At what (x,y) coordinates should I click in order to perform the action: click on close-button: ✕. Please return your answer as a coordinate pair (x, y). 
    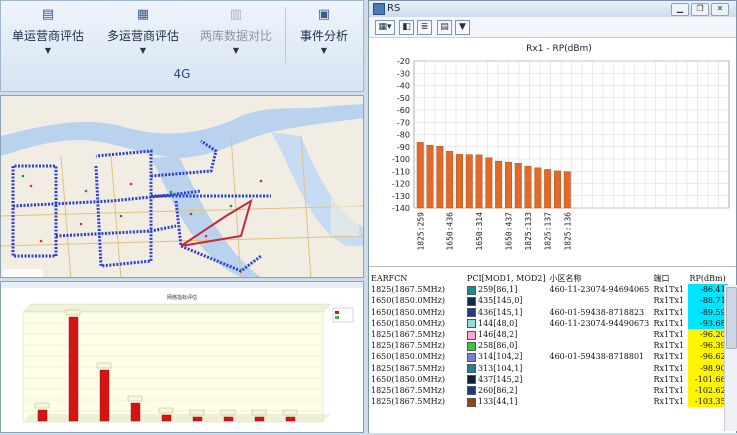
    Looking at the image, I should click on (720, 9).